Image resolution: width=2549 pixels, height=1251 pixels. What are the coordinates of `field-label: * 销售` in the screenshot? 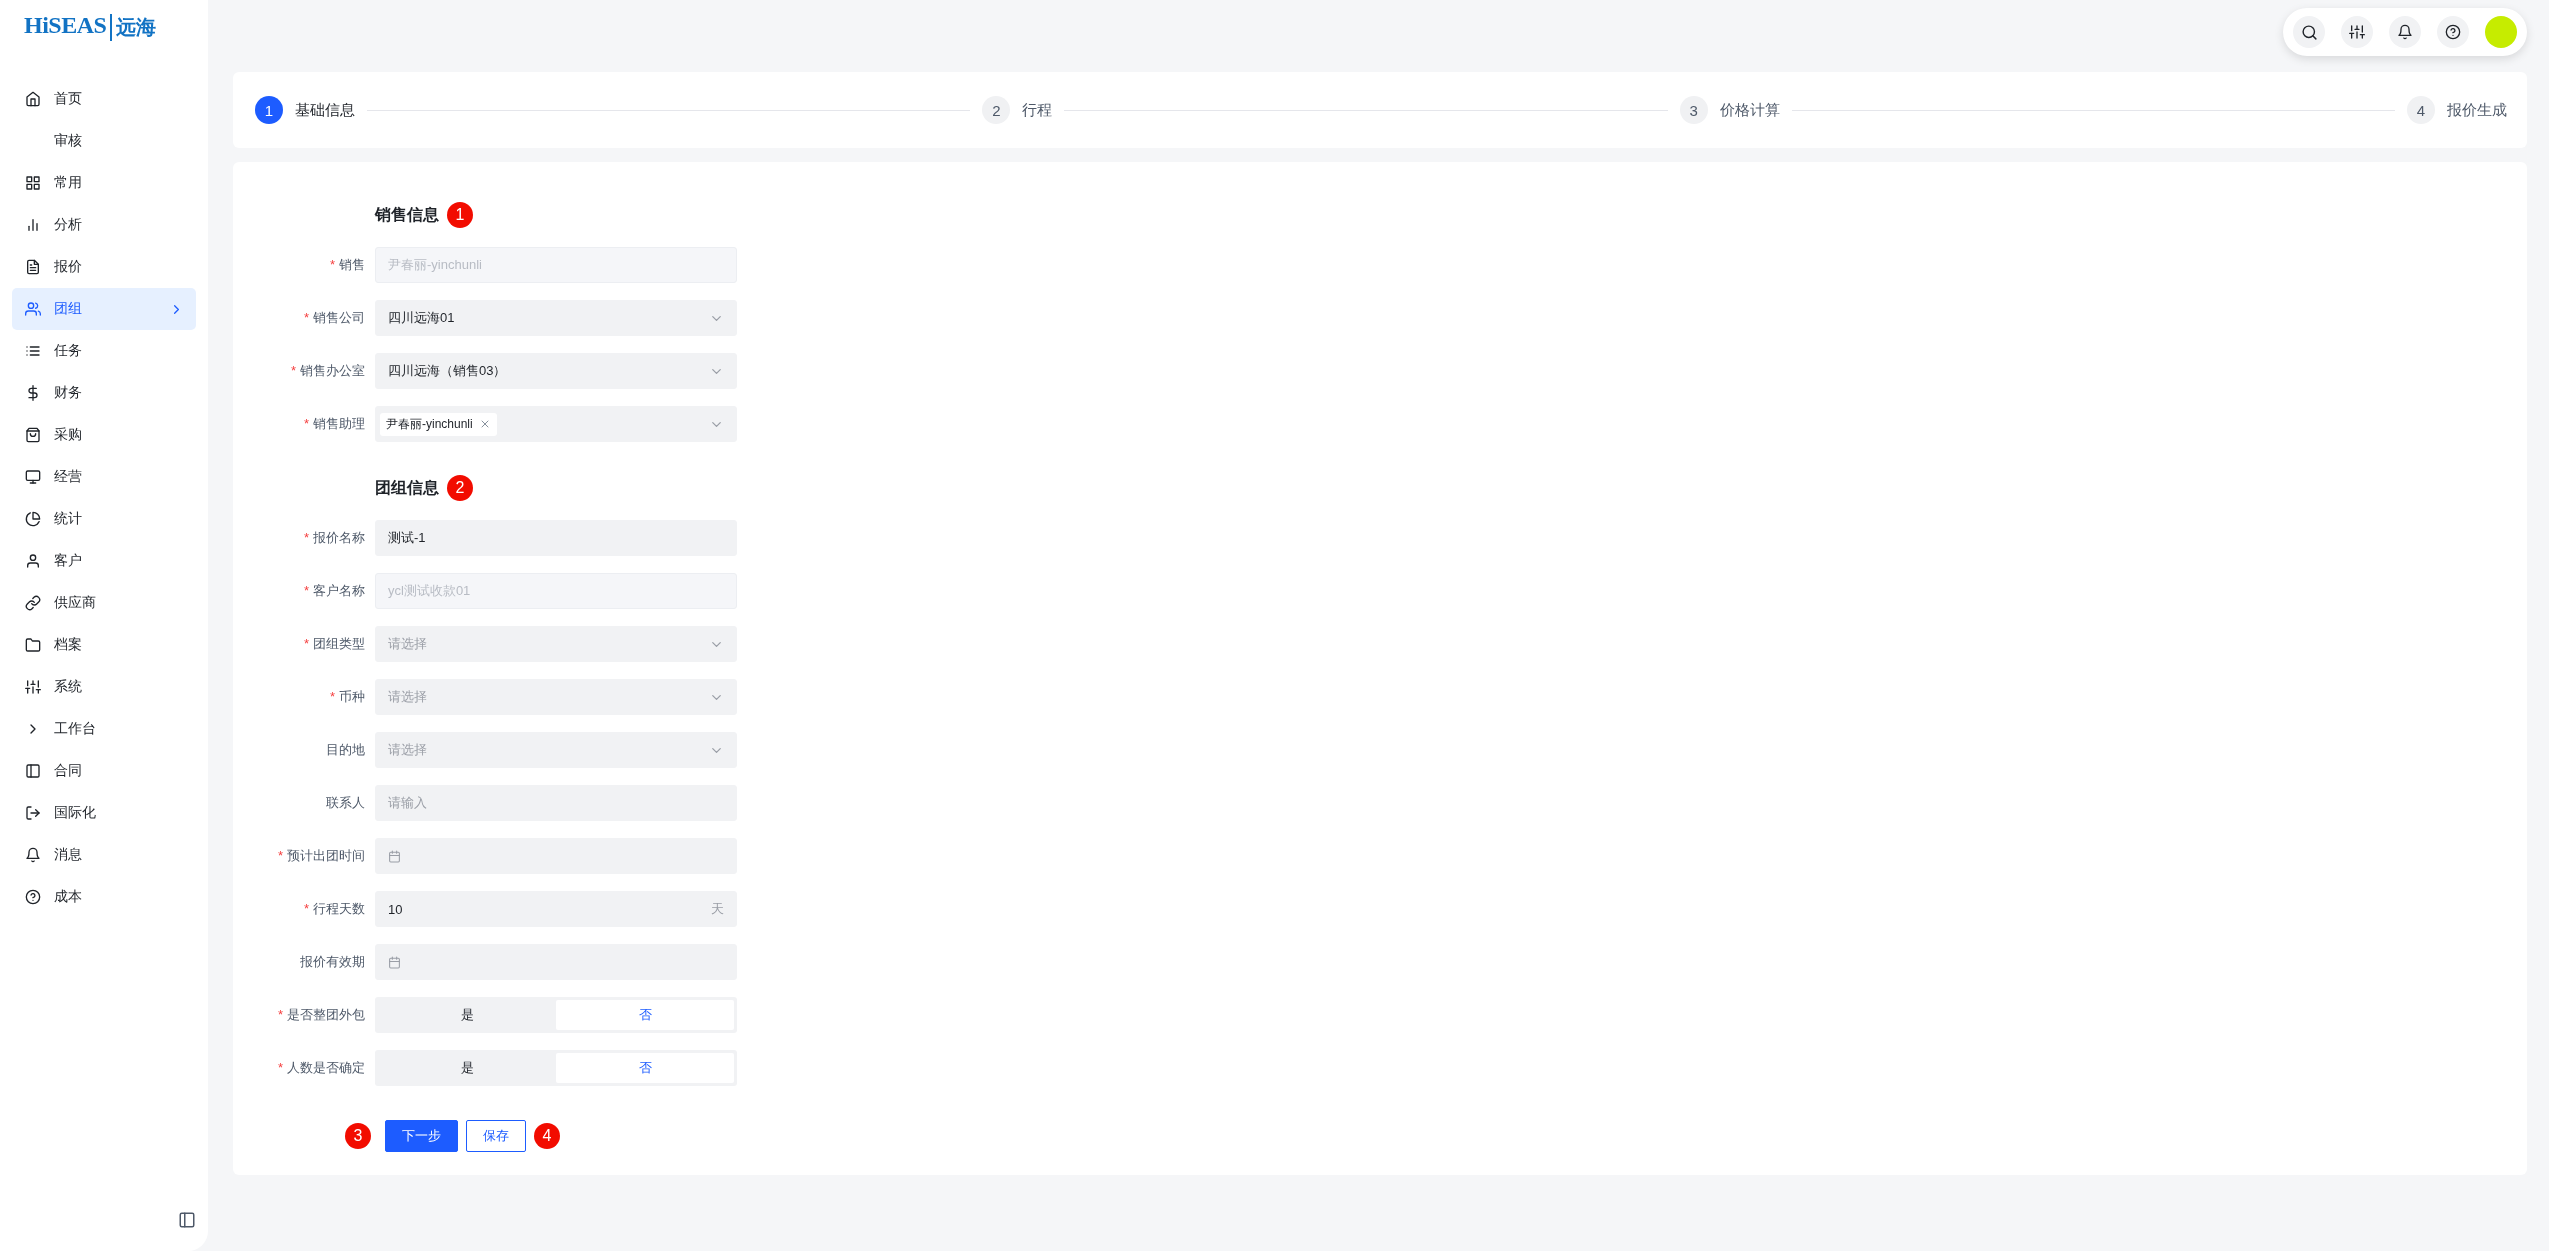 It's located at (346, 265).